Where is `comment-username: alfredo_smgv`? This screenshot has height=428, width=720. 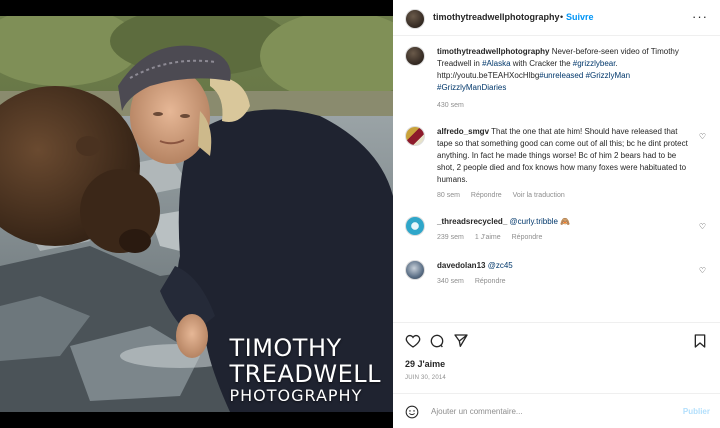
comment-username: alfredo_smgv is located at coordinates (463, 131).